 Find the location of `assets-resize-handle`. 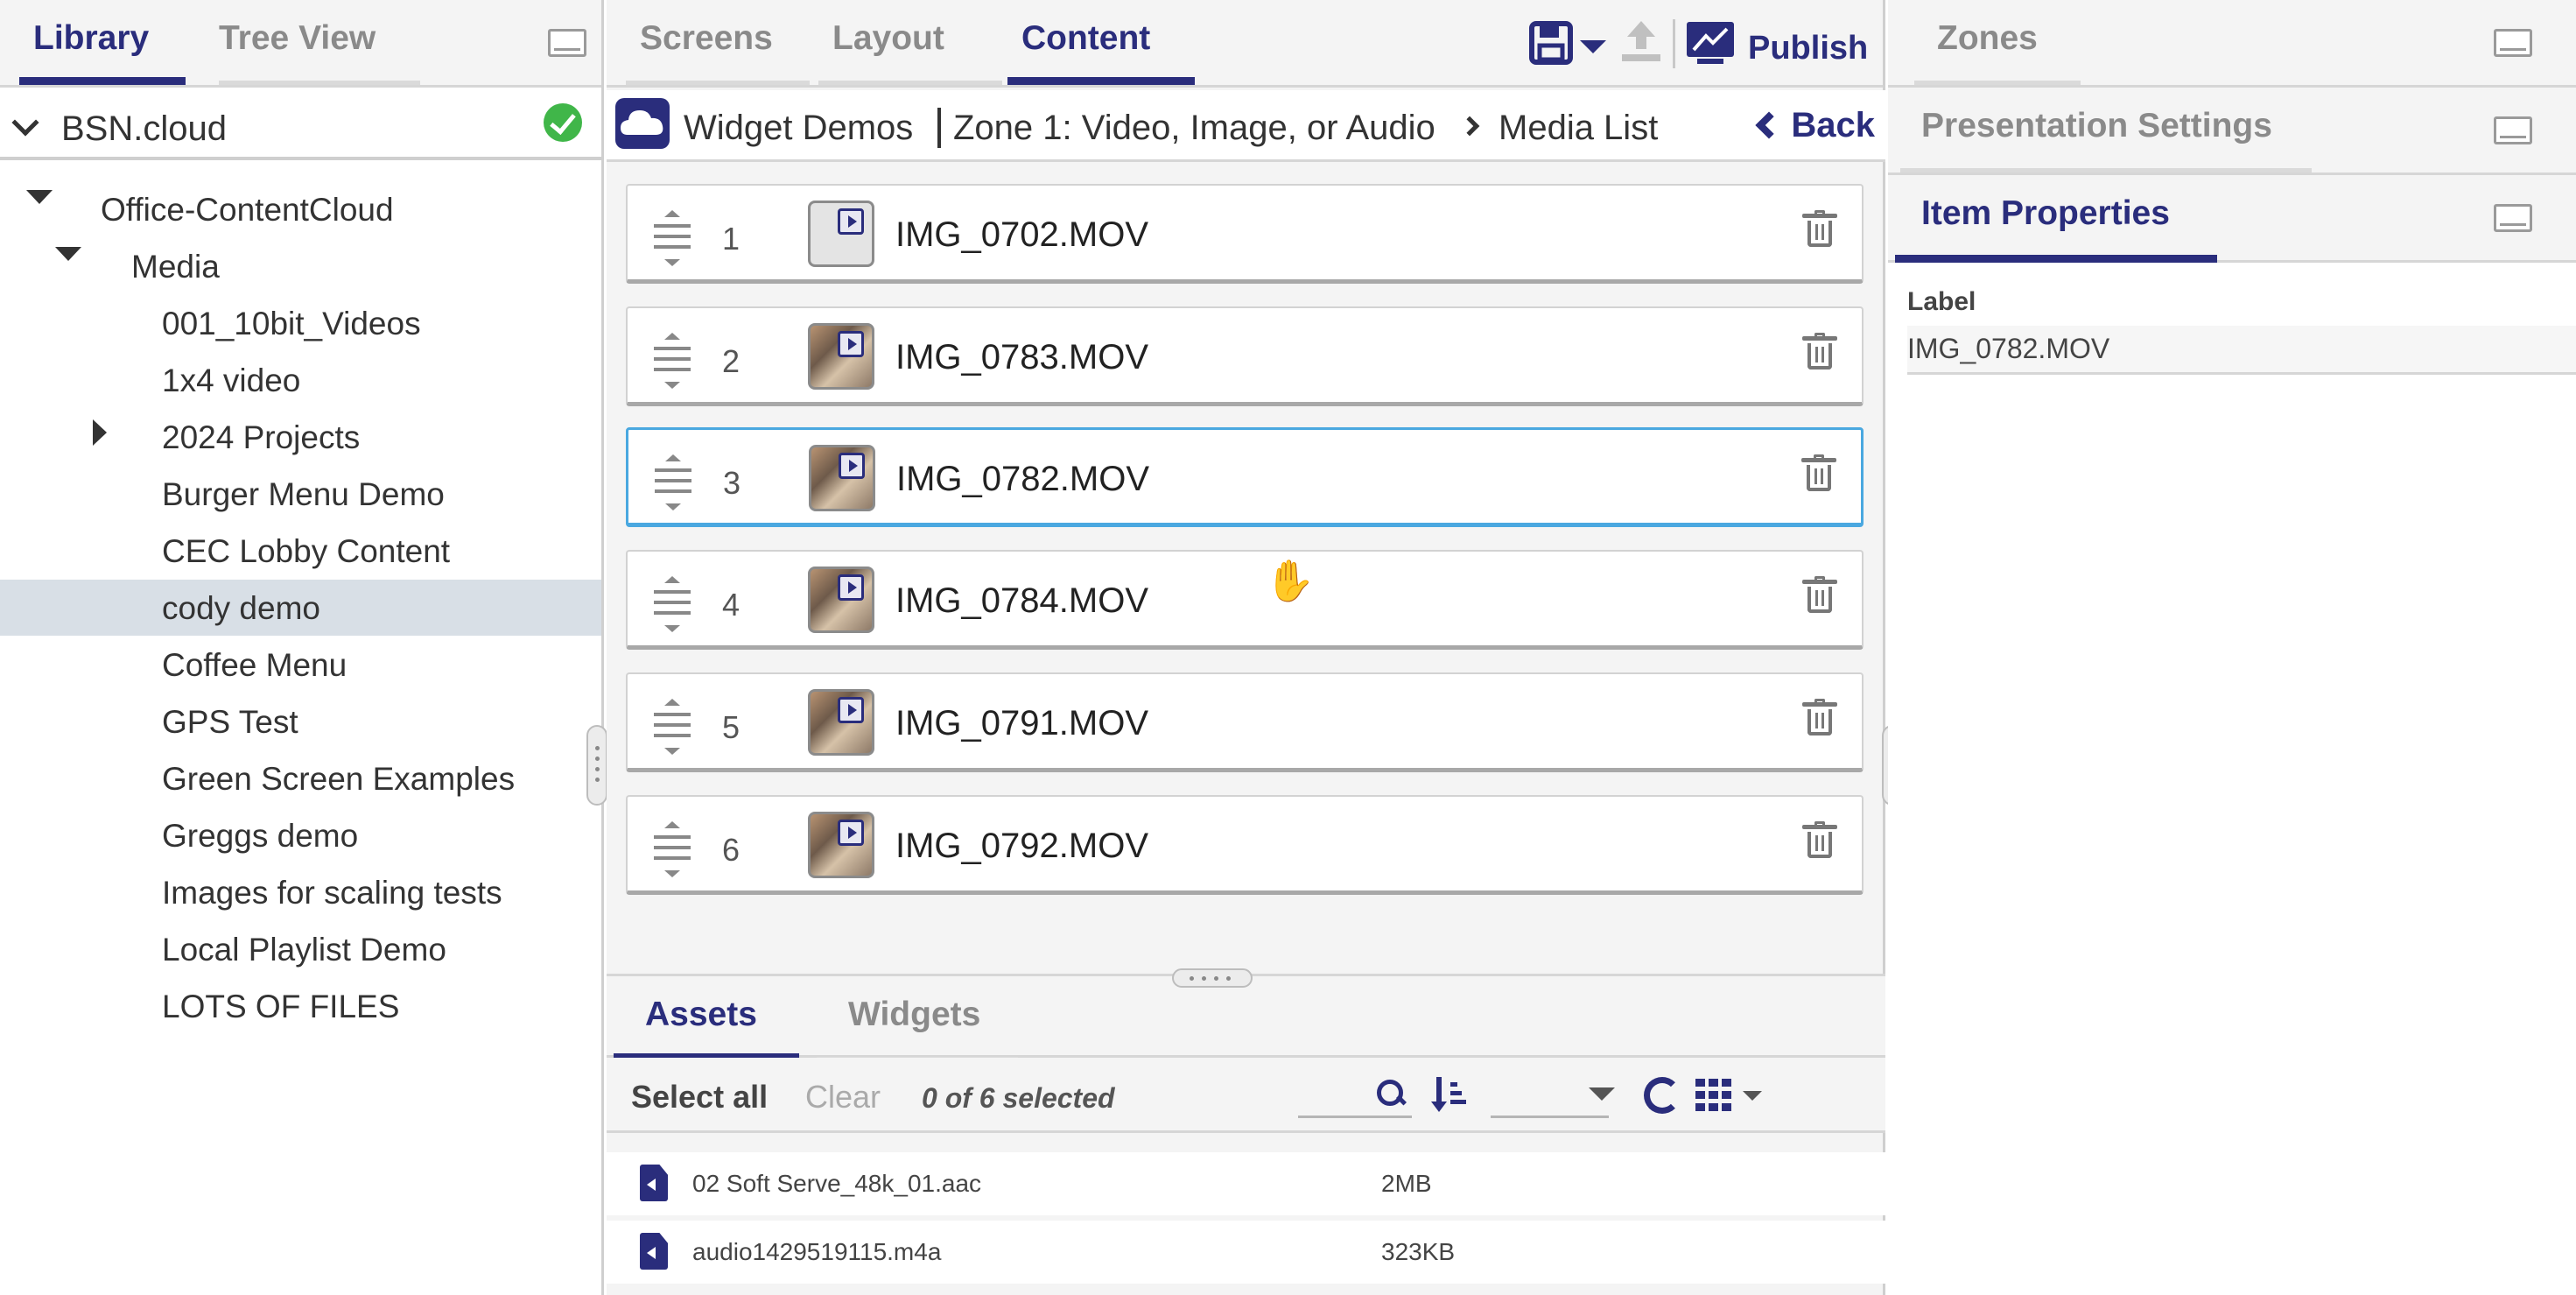

assets-resize-handle is located at coordinates (1212, 978).